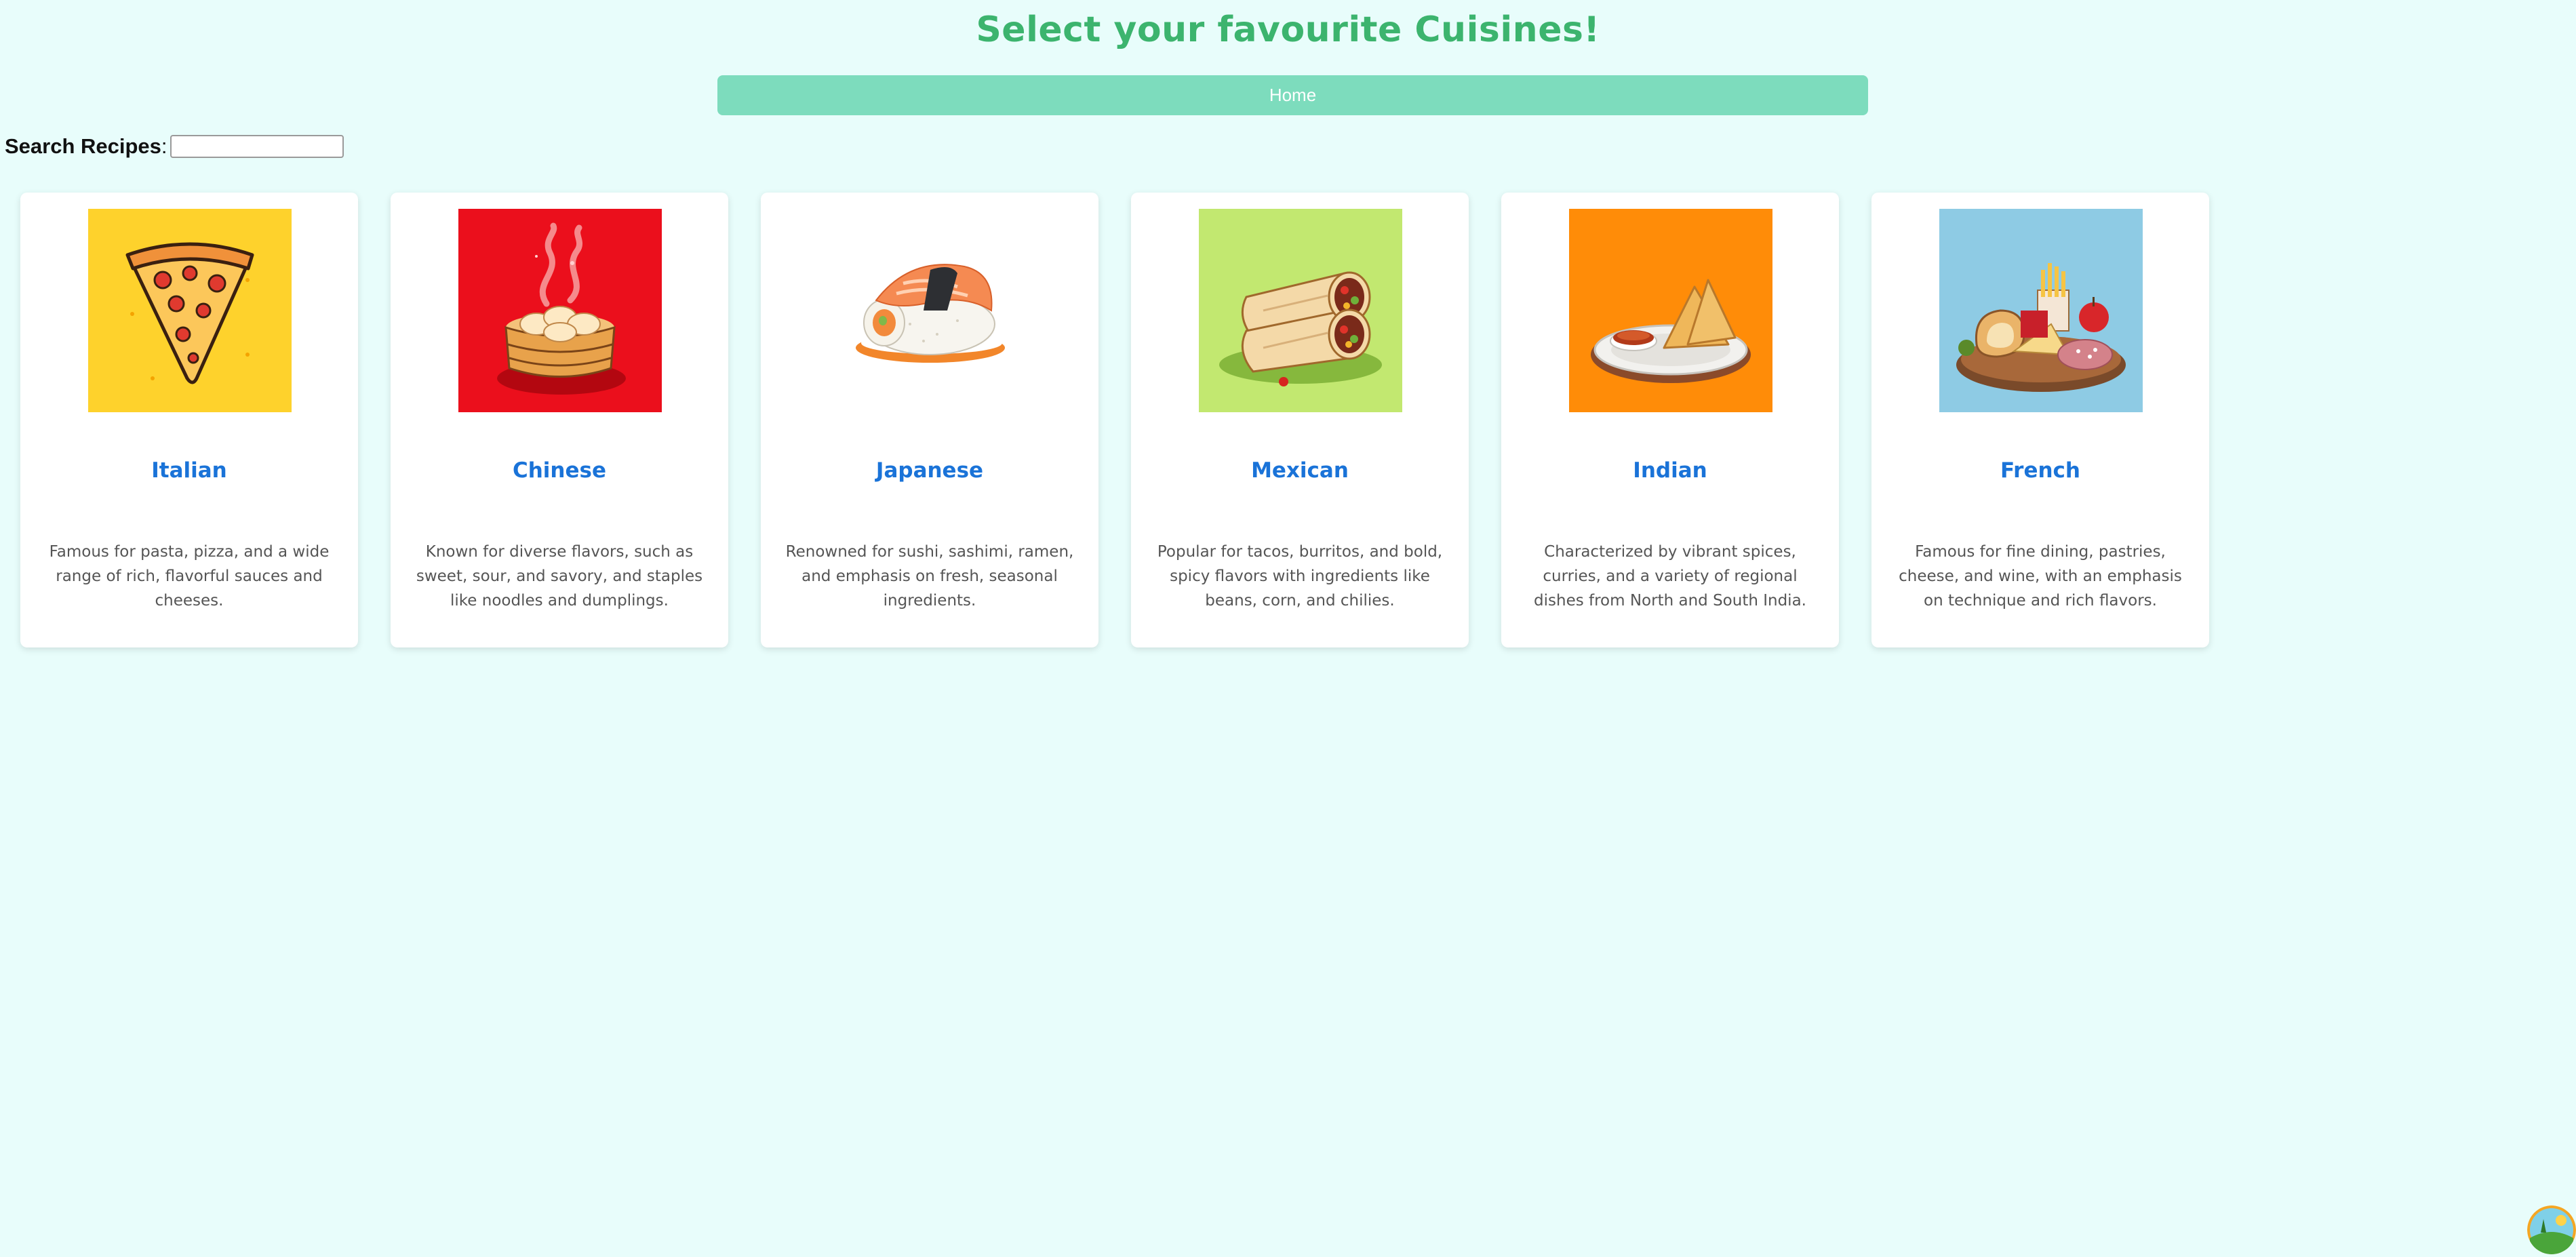 This screenshot has height=1257, width=2576. What do you see at coordinates (560, 470) in the screenshot?
I see `cuisine-card-title: Chinese` at bounding box center [560, 470].